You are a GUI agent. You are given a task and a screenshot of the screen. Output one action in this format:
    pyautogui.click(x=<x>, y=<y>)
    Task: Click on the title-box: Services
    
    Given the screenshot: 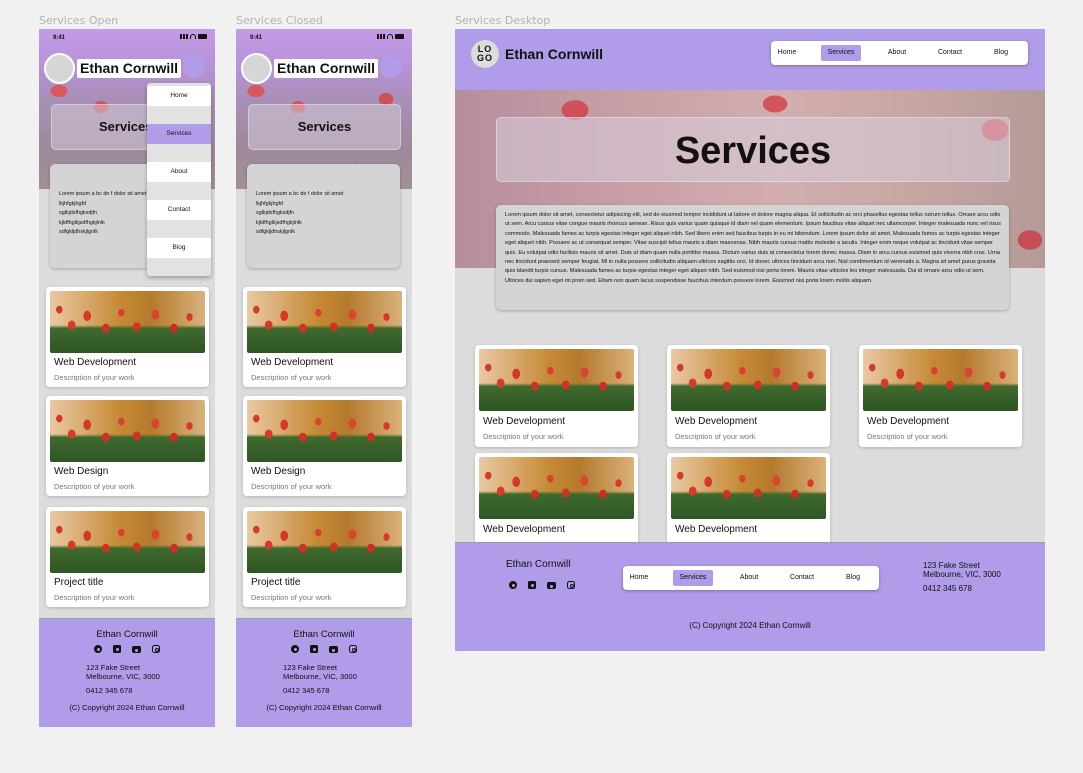 What is the action you would take?
    pyautogui.click(x=753, y=149)
    